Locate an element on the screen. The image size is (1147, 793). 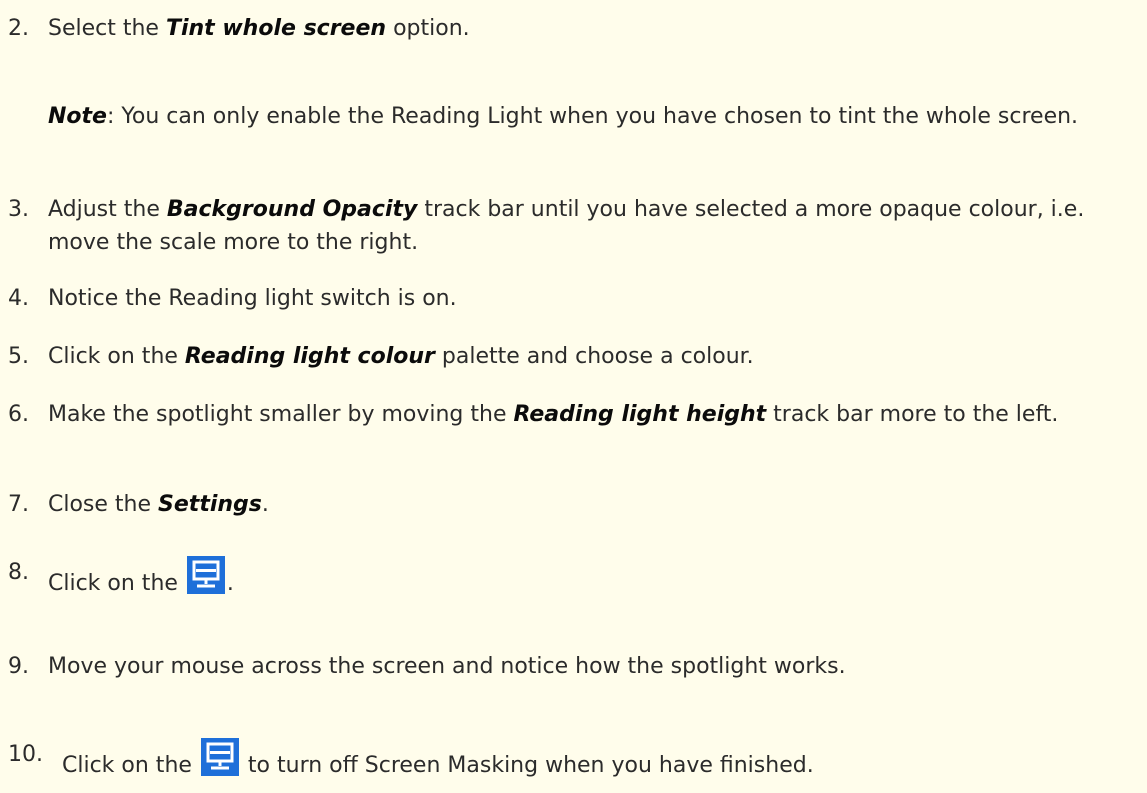
step-text: Click on the . is located at coordinates (595, 578).